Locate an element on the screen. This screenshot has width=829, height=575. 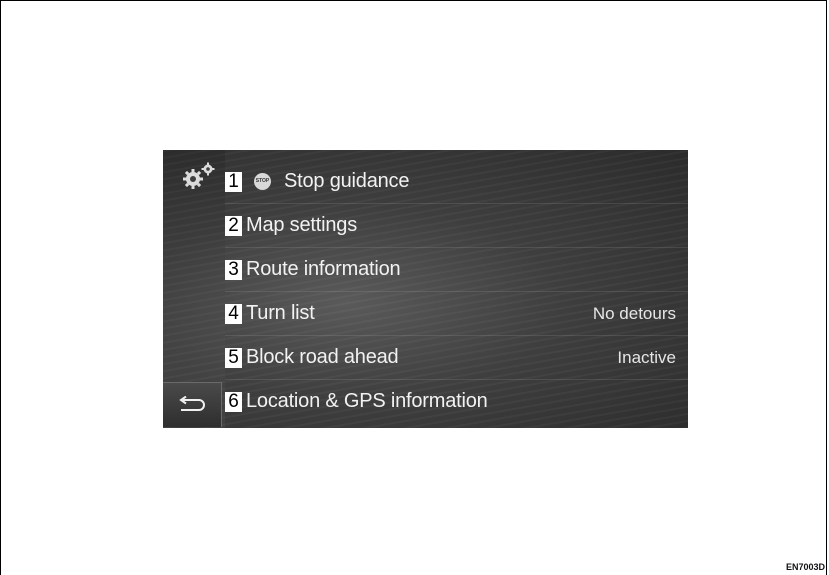
stop-icon: STOP is located at coordinates (262, 181).